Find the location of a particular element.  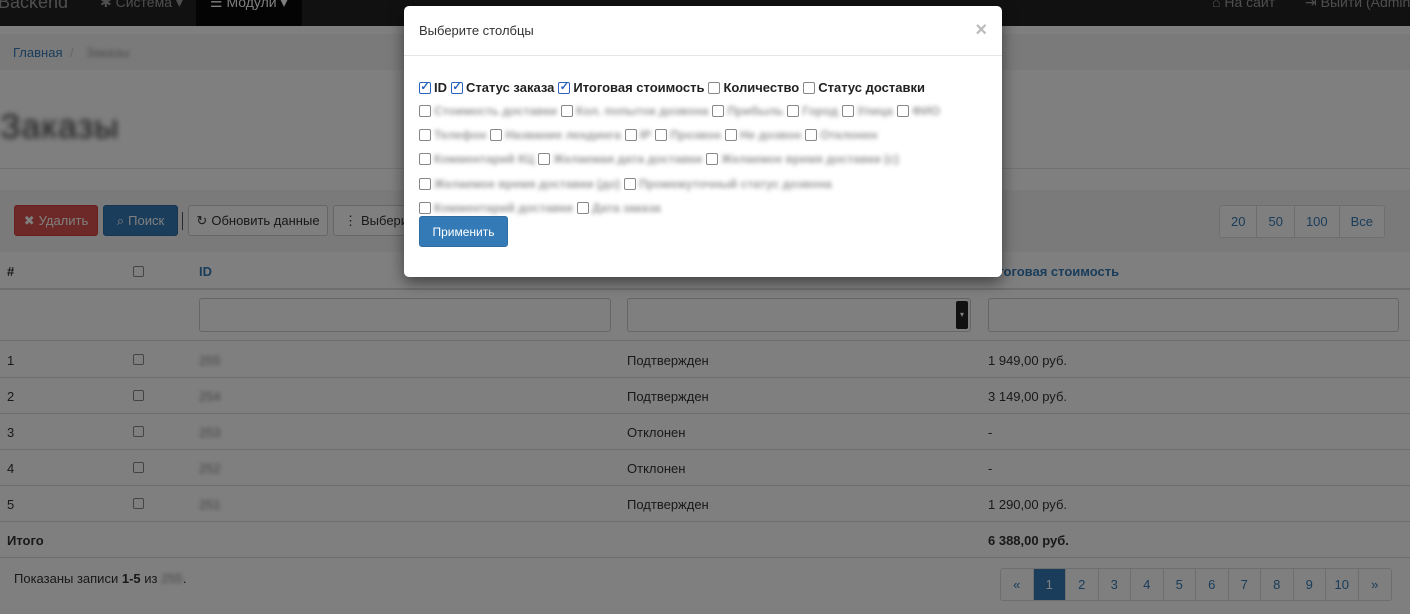

column-label: Комментарий доставки is located at coordinates (503, 208).